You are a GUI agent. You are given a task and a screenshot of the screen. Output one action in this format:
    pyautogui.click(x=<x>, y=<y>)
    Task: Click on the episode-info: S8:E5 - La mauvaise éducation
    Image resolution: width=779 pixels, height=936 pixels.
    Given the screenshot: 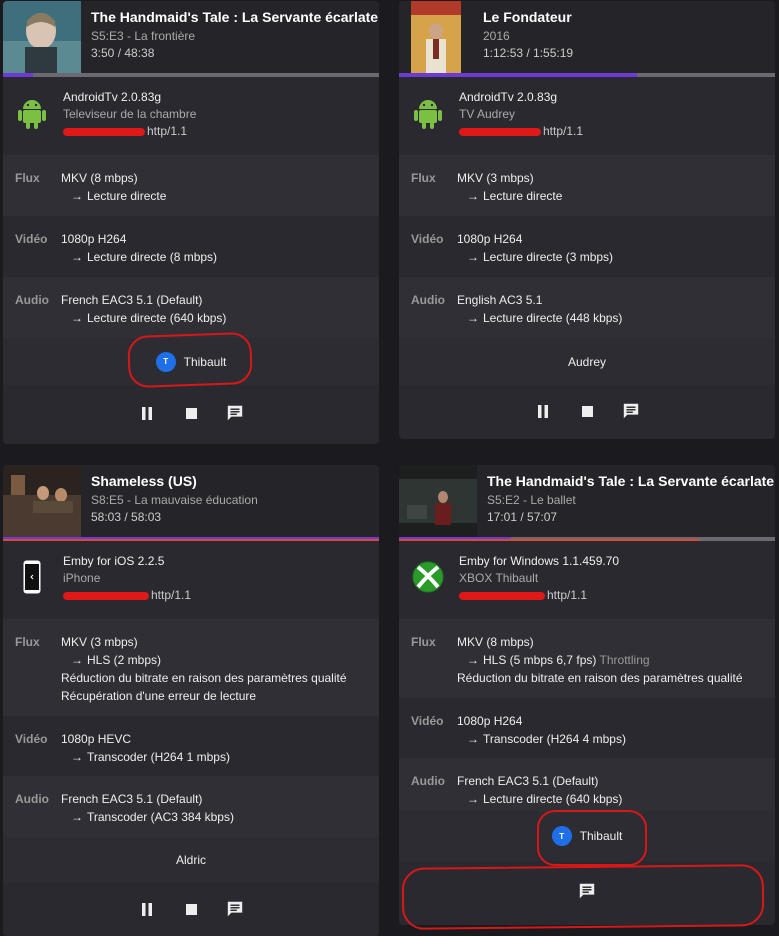 What is the action you would take?
    pyautogui.click(x=174, y=500)
    